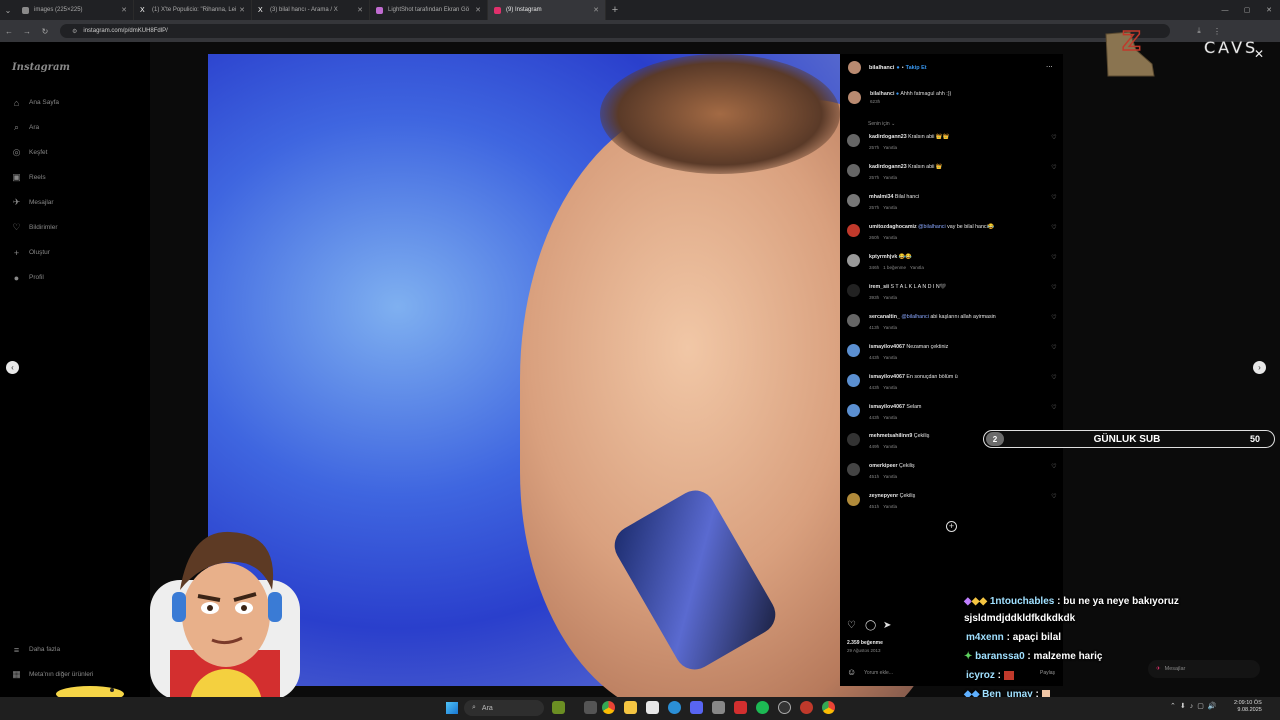  What do you see at coordinates (12, 367) in the screenshot?
I see `previous-post-icon: ‹` at bounding box center [12, 367].